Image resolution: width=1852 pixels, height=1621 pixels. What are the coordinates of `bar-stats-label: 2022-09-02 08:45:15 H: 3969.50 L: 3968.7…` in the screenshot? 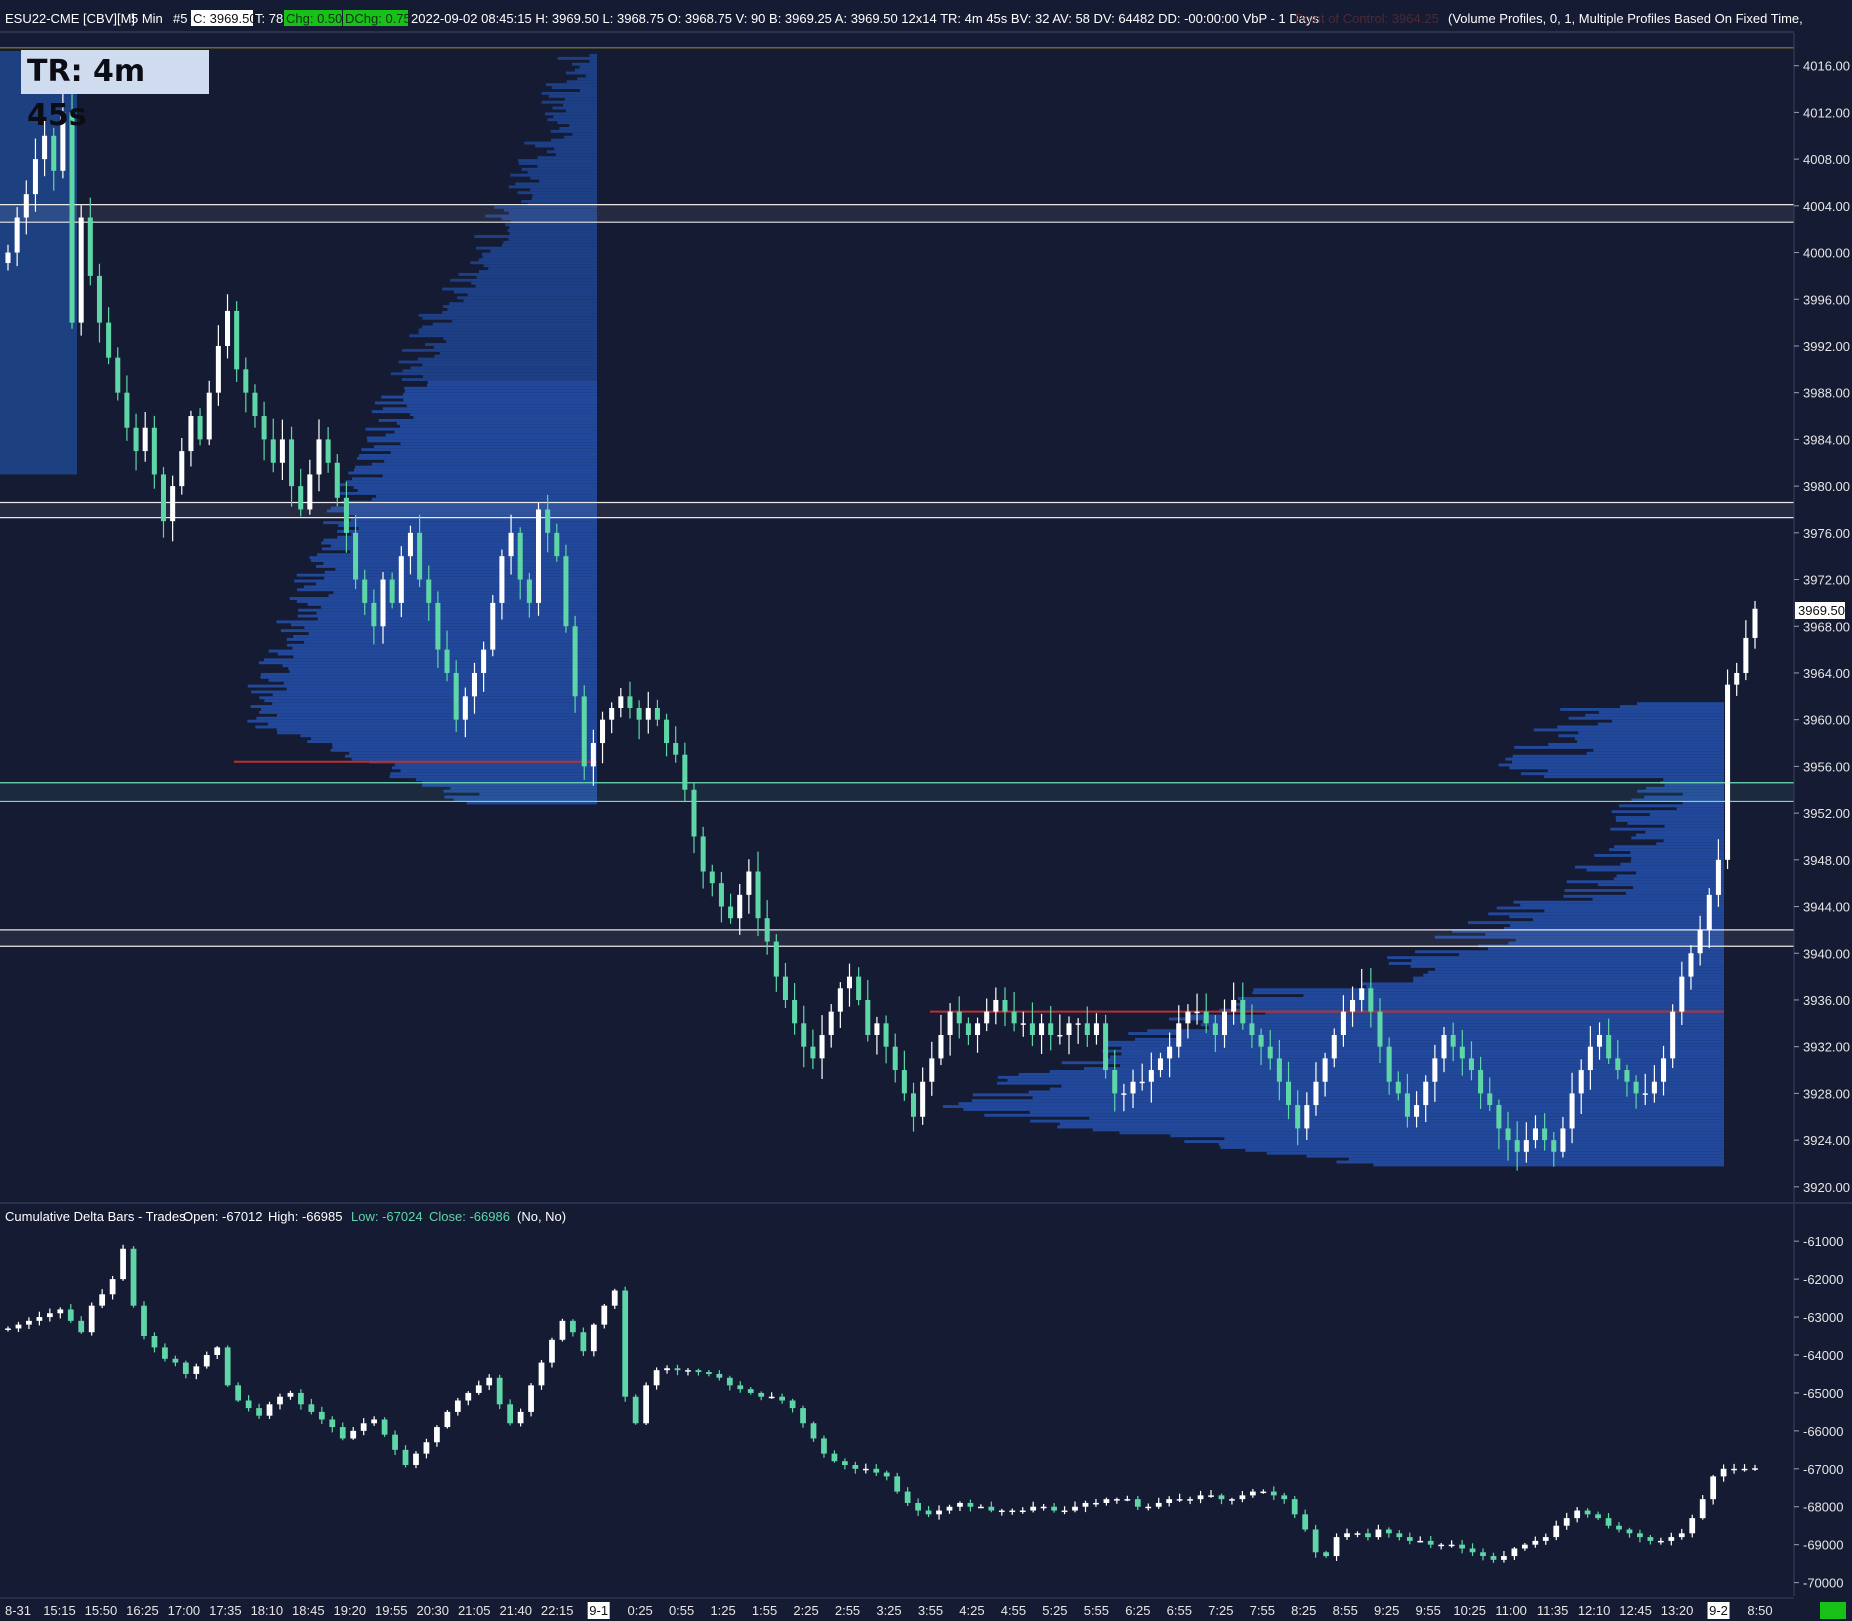 It's located at (865, 18).